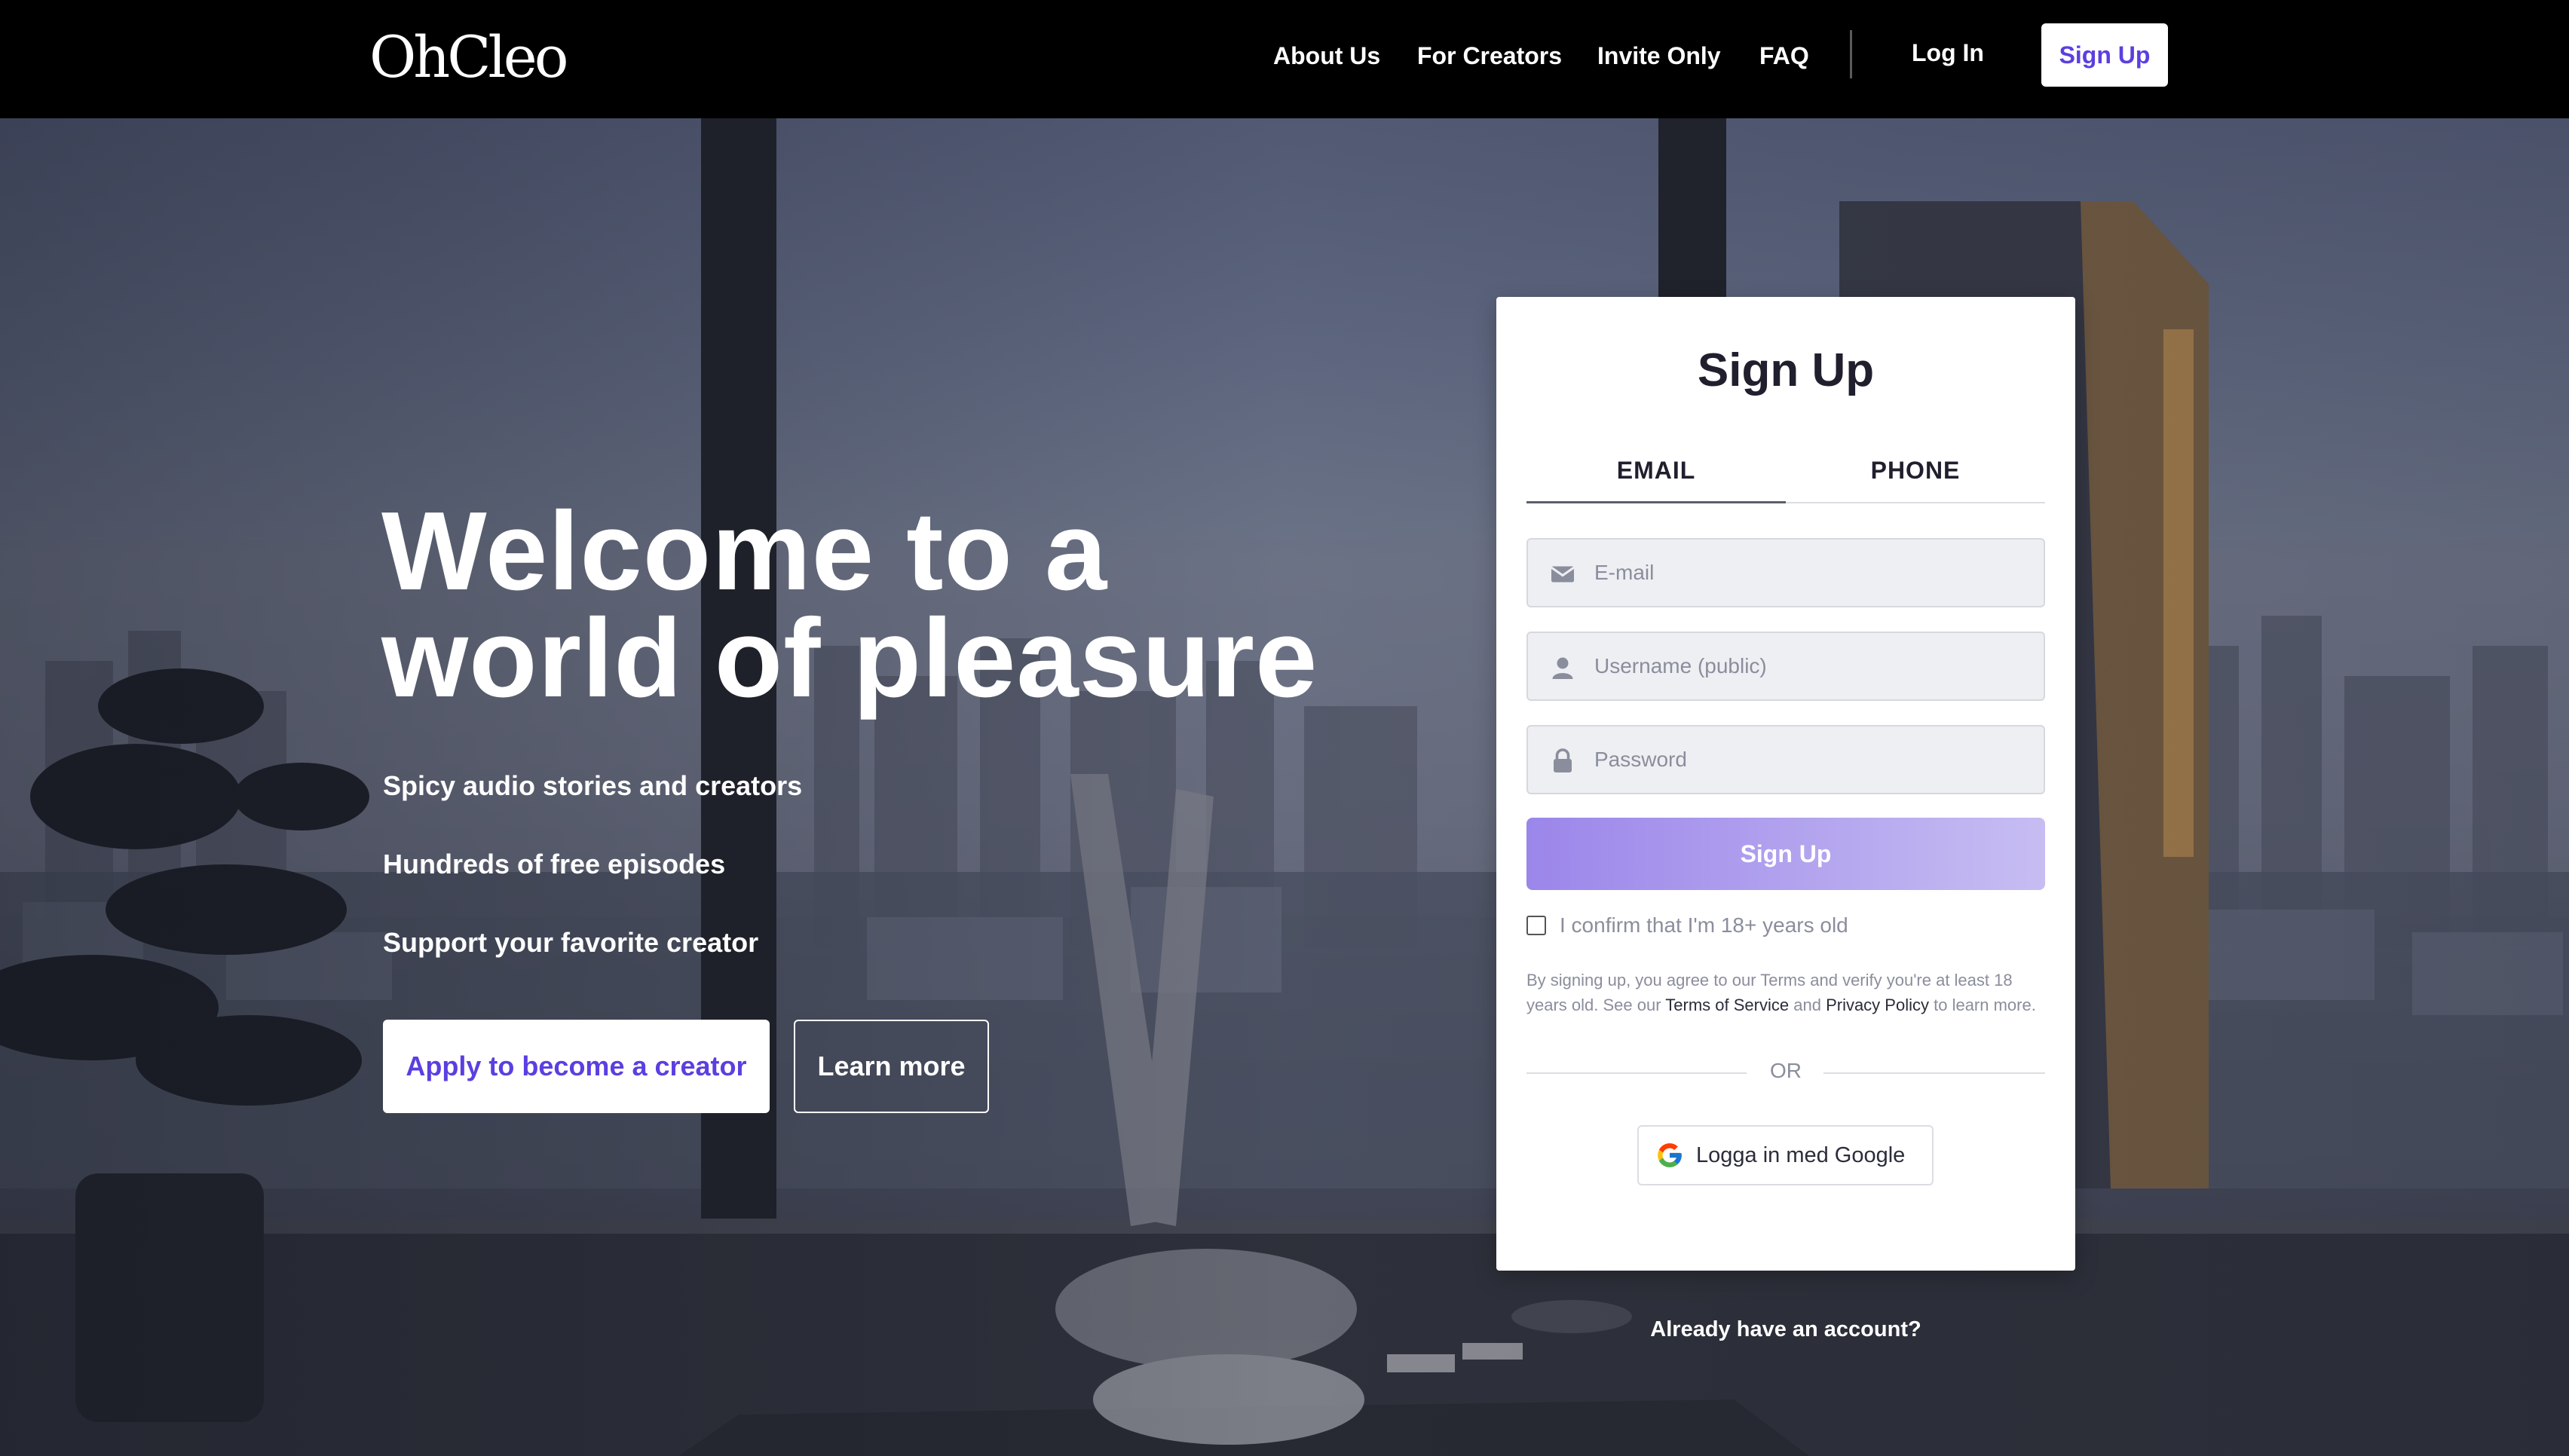 Image resolution: width=2569 pixels, height=1456 pixels. I want to click on learn-more-button: Learn more, so click(891, 1066).